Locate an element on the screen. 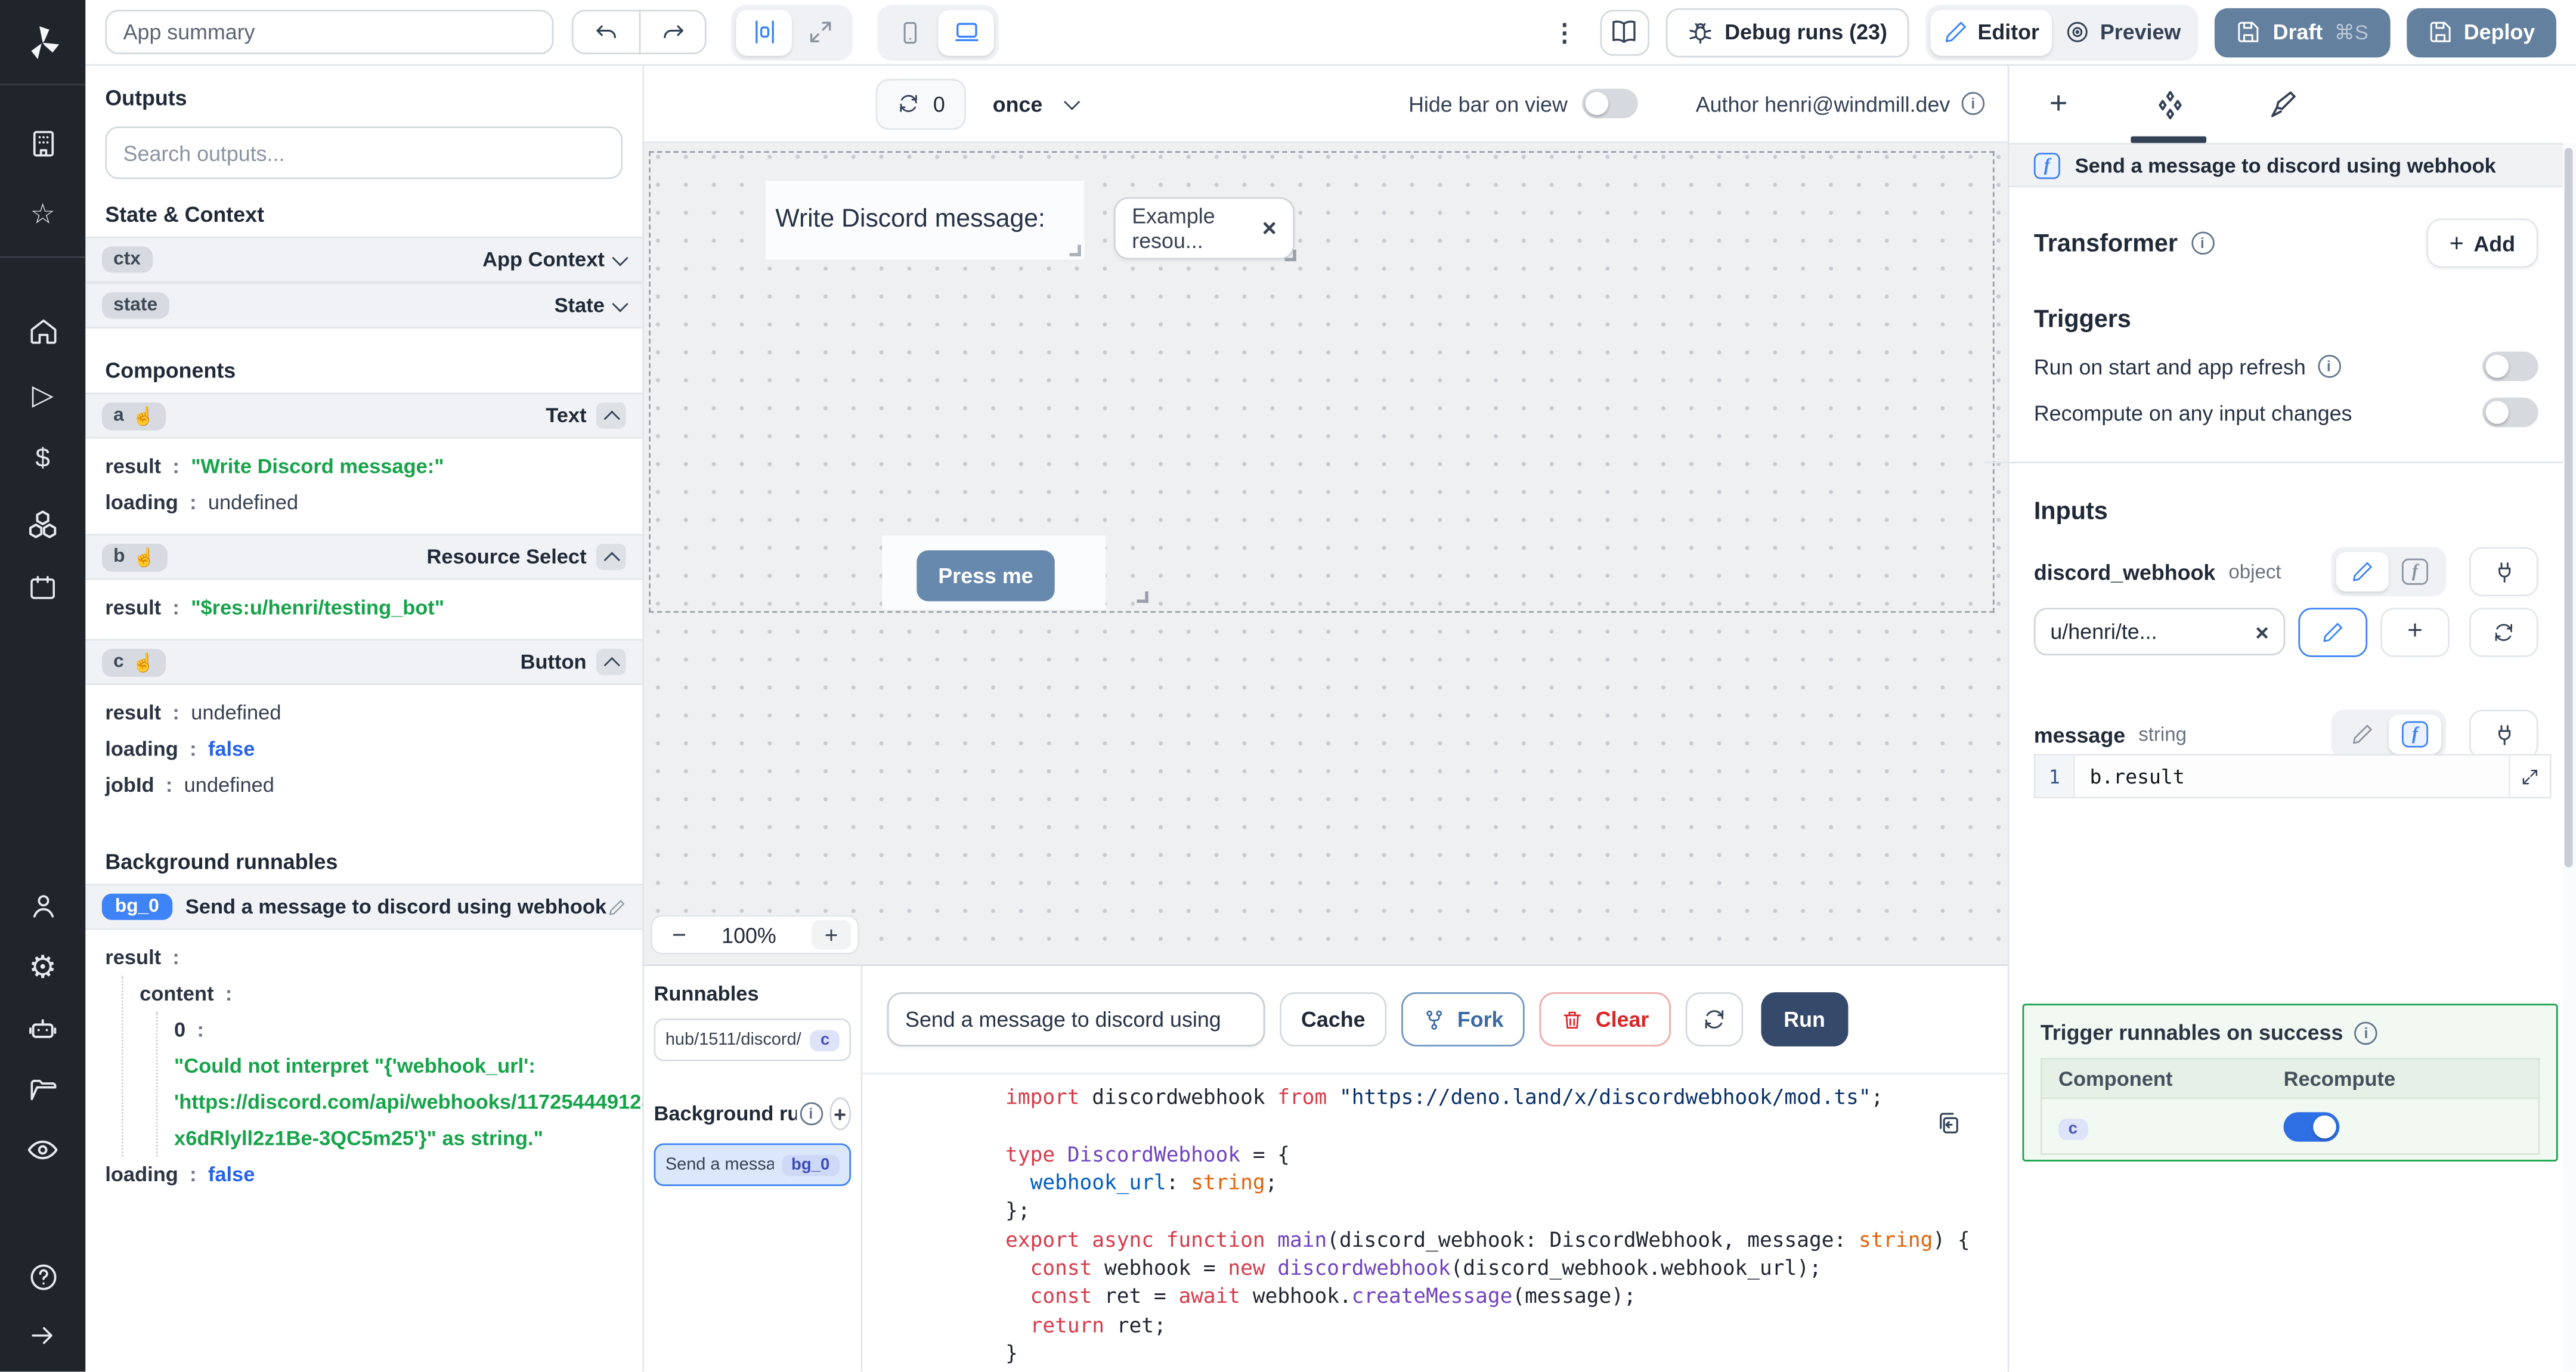  workspace-icon is located at coordinates (43, 143).